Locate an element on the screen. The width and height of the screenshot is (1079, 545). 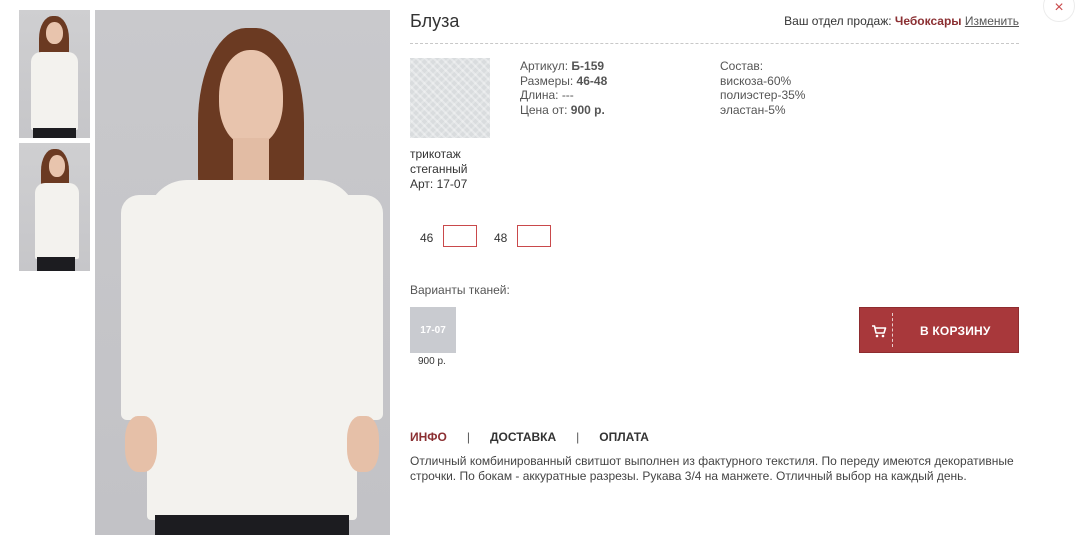
tab-delivery: ДОСТАВКА is located at coordinates (523, 437).